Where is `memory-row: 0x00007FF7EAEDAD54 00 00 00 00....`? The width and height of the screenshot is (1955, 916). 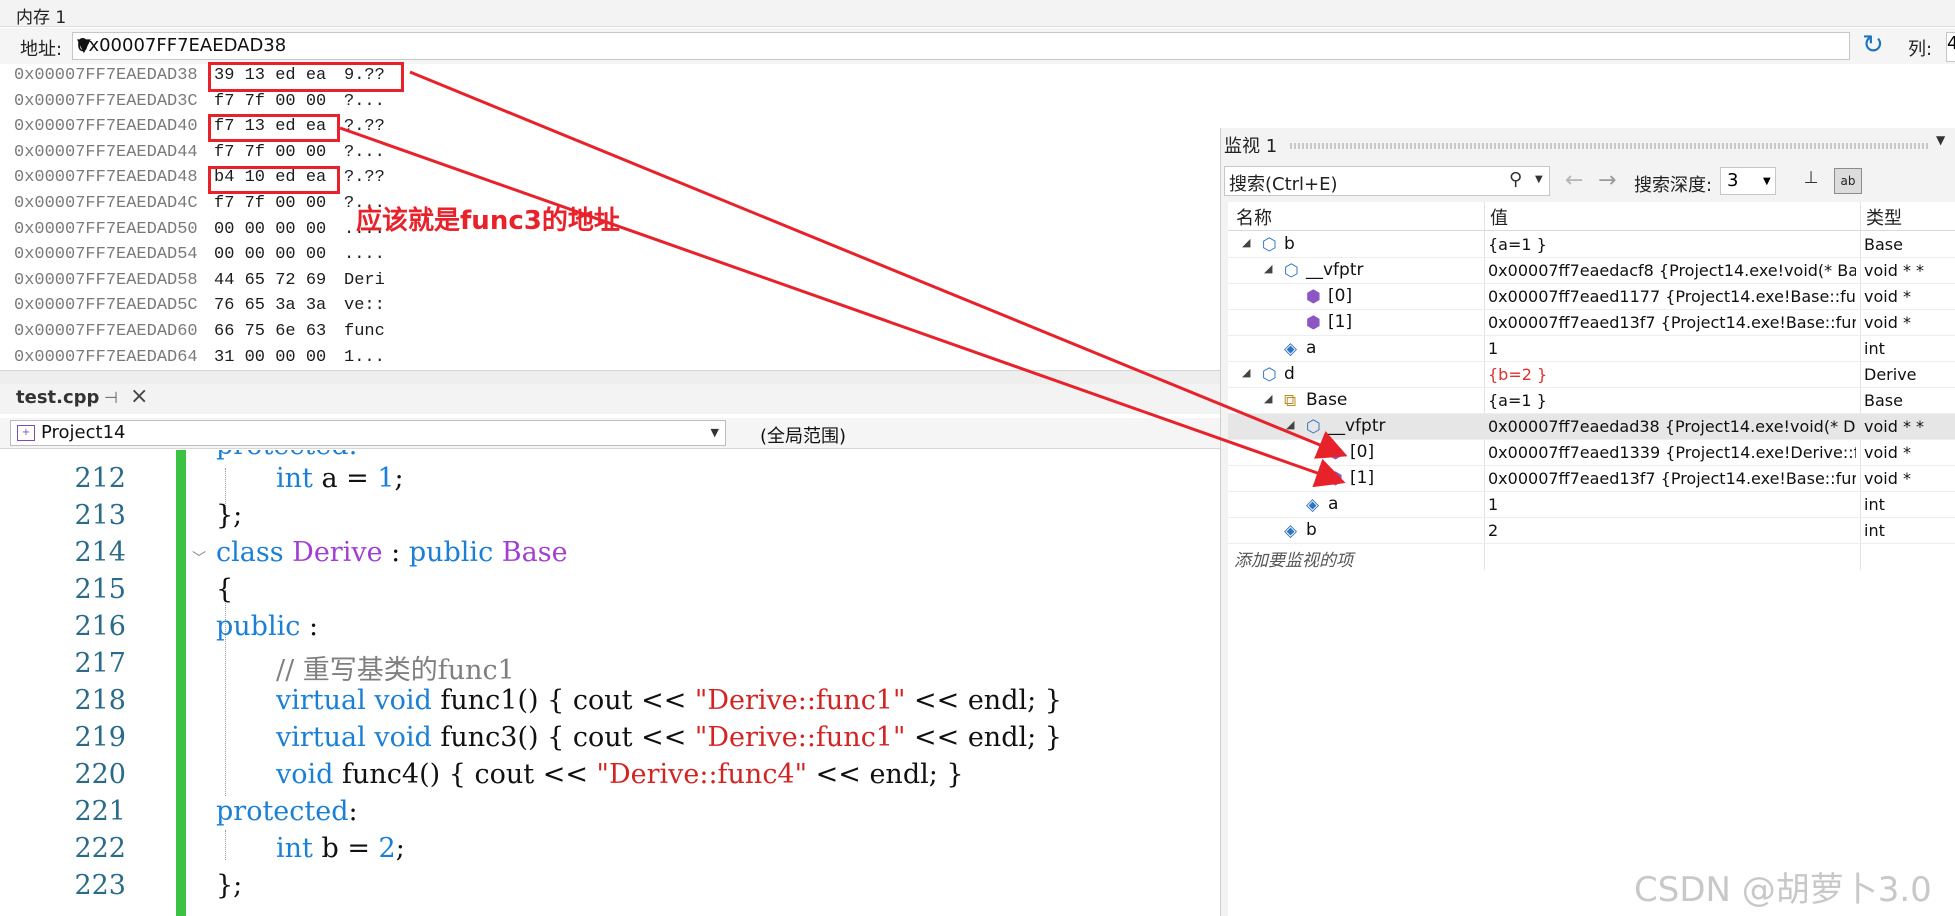
memory-row: 0x00007FF7EAEDAD54 00 00 00 00.... is located at coordinates (199, 257).